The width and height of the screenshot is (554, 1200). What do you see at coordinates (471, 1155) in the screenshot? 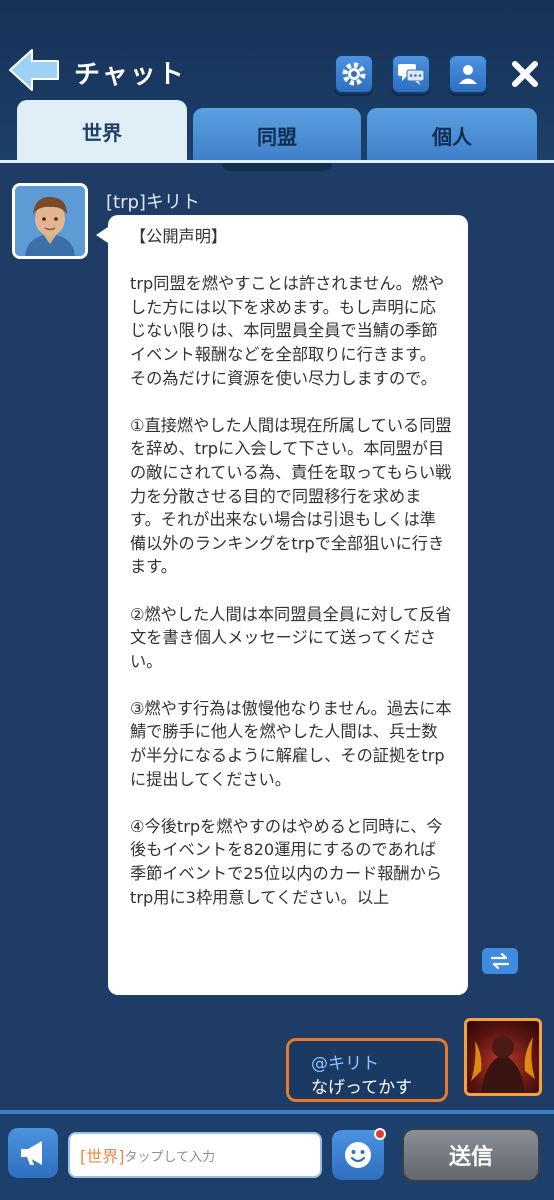
I see `send-button: 送信` at bounding box center [471, 1155].